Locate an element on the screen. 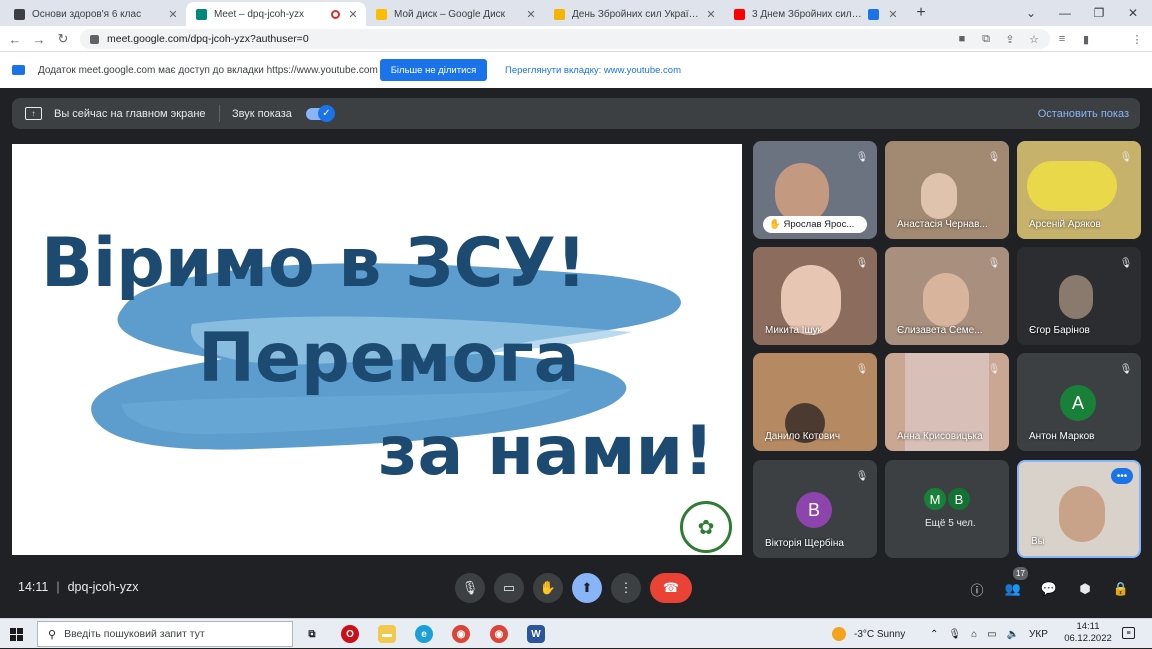 This screenshot has width=1152, height=649. taskbar-clock: 14:11 06.12.2022 is located at coordinates (1088, 633).